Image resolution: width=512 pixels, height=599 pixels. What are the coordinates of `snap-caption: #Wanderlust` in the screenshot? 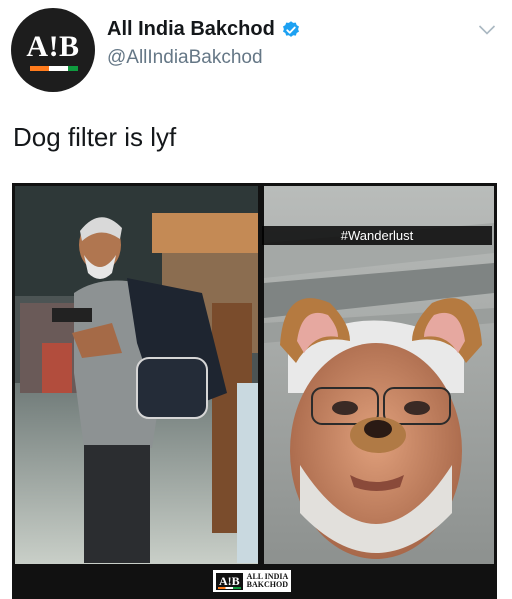 It's located at (377, 235).